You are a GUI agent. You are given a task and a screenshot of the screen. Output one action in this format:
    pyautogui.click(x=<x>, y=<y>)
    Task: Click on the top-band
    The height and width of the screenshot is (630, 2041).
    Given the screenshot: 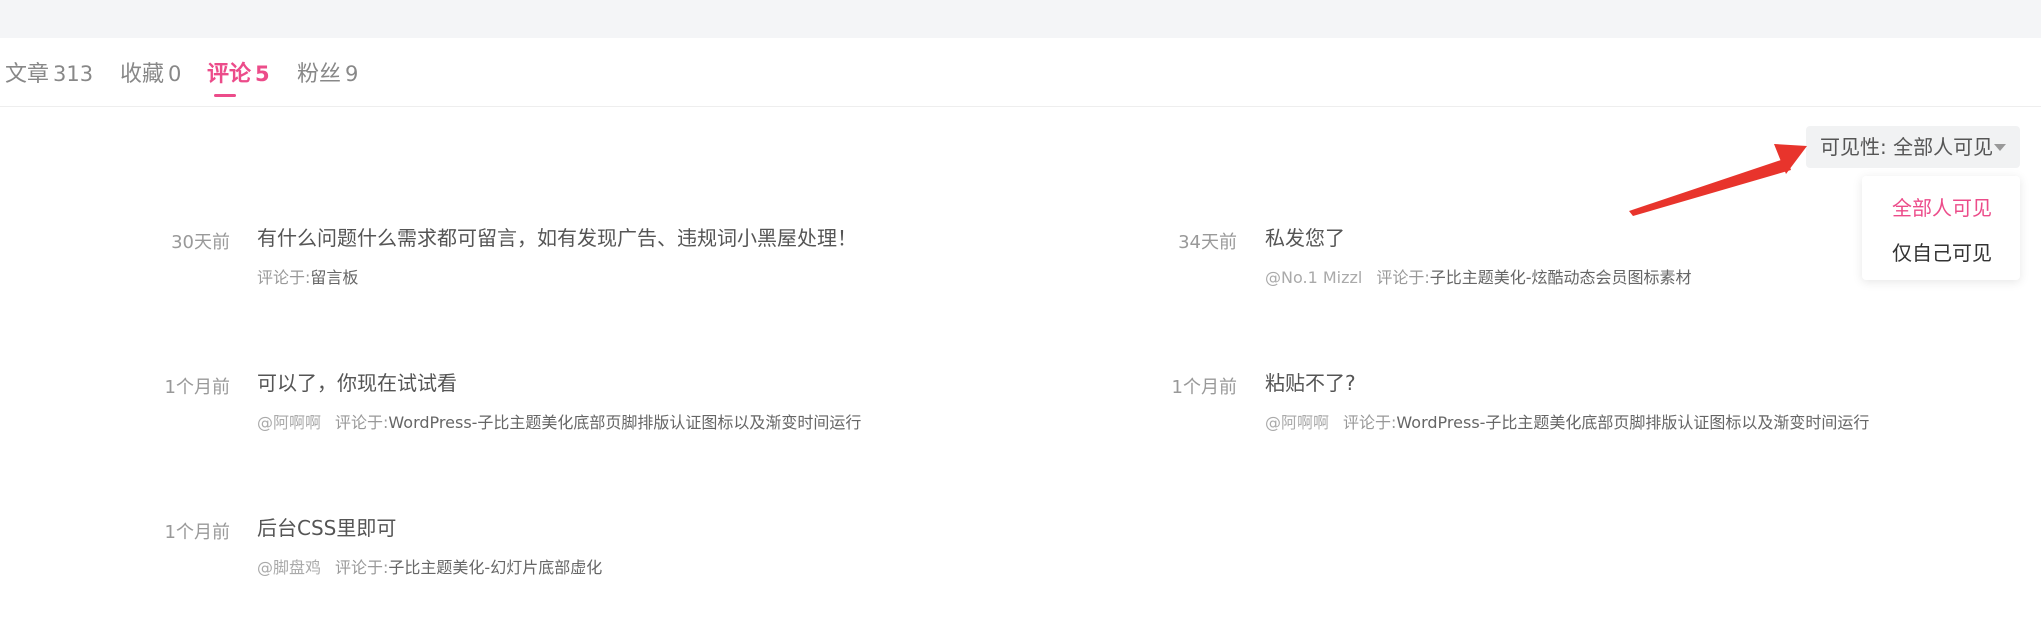 What is the action you would take?
    pyautogui.click(x=1020, y=19)
    